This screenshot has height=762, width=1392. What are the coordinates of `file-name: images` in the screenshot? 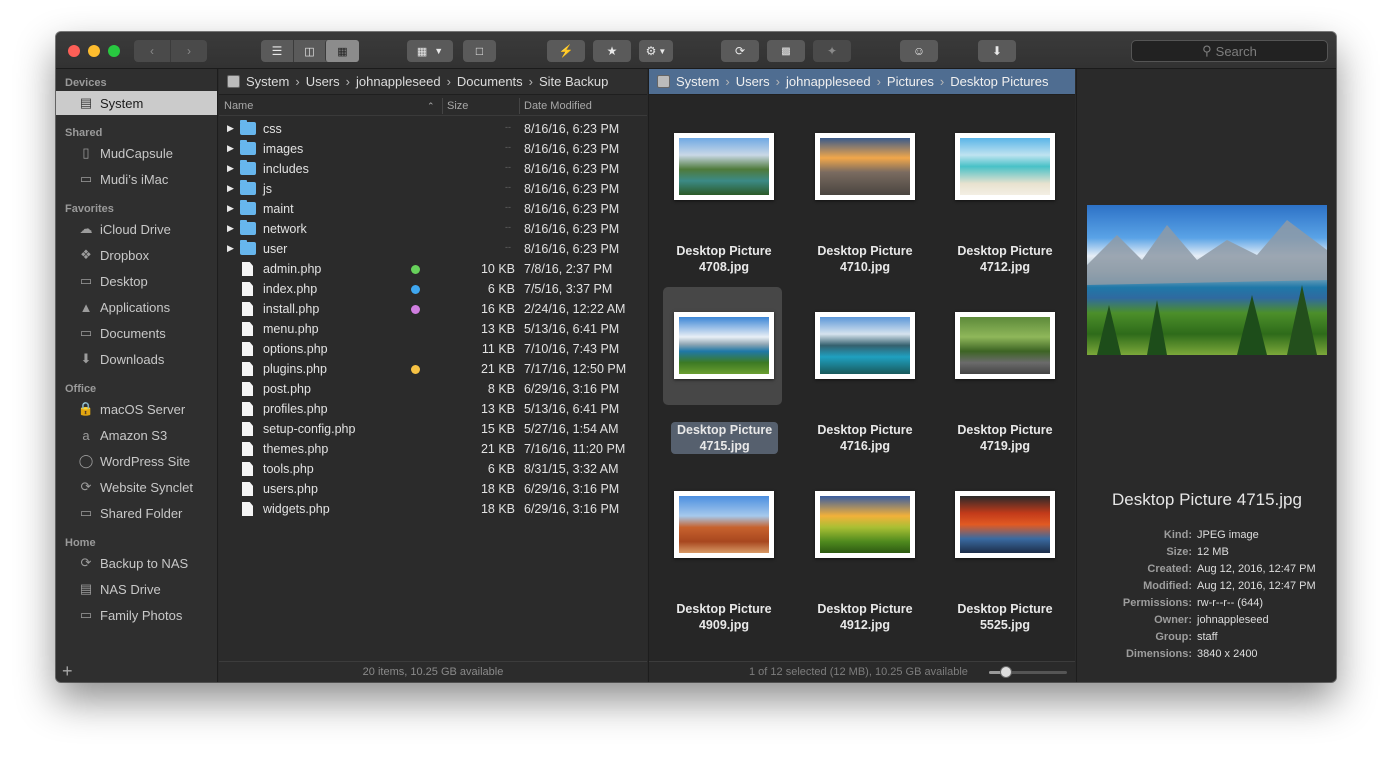 It's located at (283, 149).